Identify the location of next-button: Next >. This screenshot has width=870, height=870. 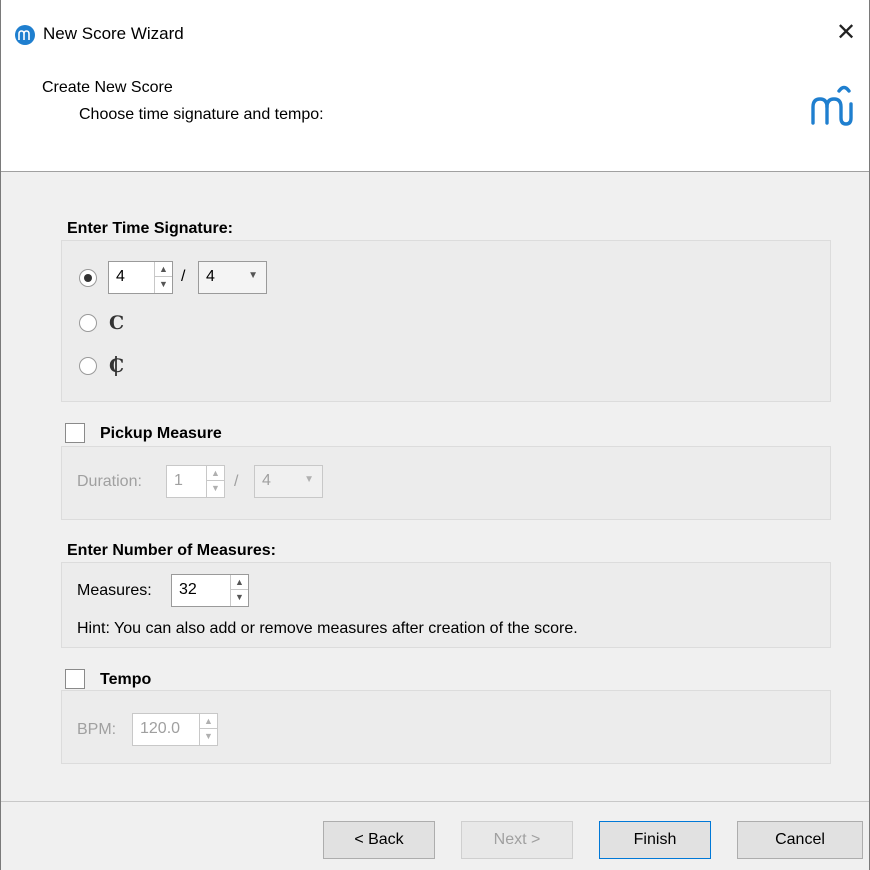
(517, 840).